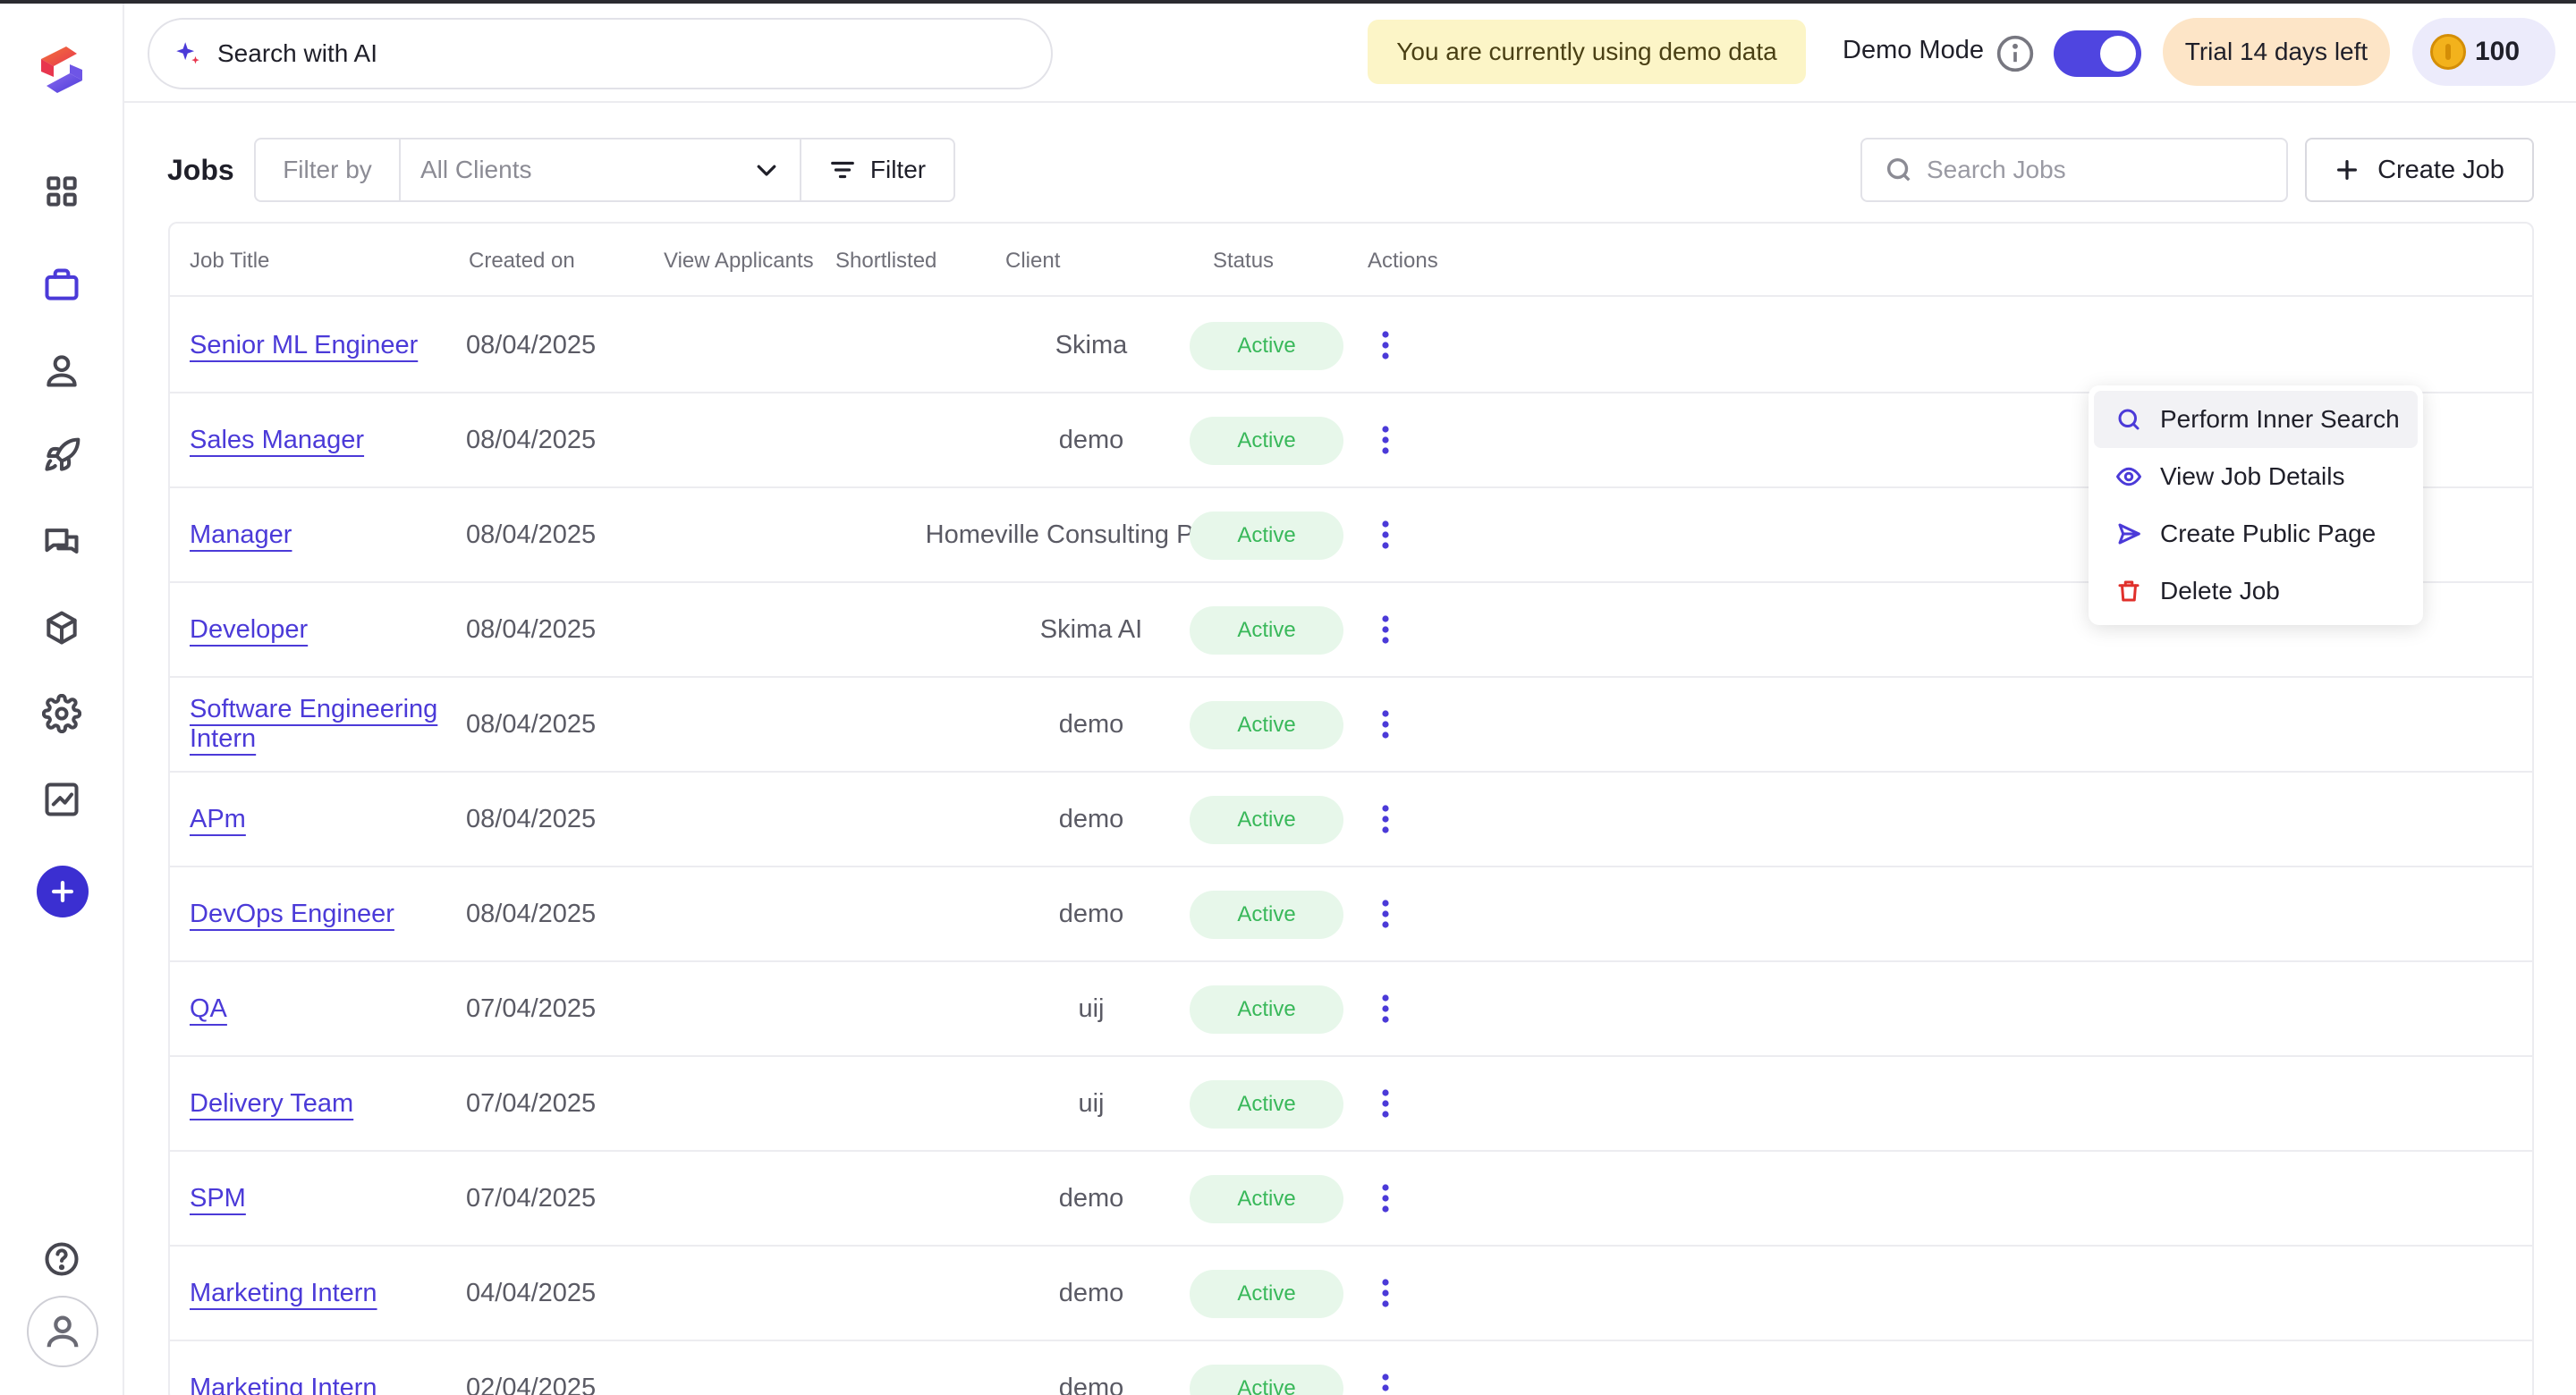  I want to click on job-title-link: SPM, so click(218, 1198).